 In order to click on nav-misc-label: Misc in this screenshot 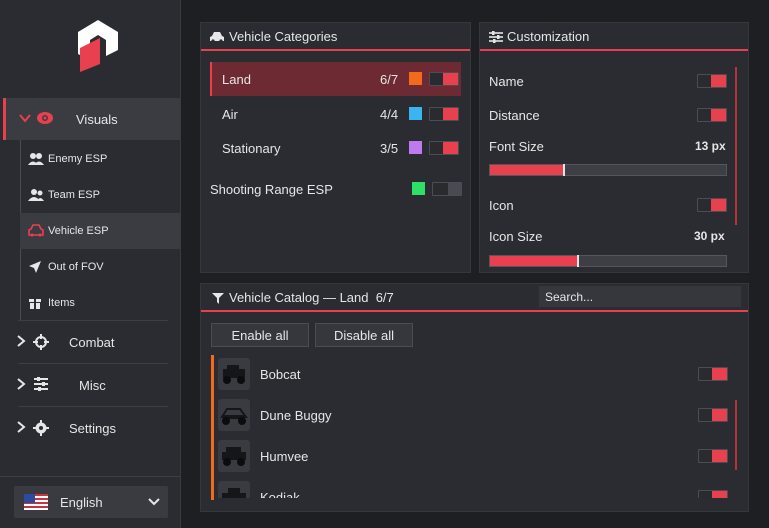, I will do `click(92, 385)`.